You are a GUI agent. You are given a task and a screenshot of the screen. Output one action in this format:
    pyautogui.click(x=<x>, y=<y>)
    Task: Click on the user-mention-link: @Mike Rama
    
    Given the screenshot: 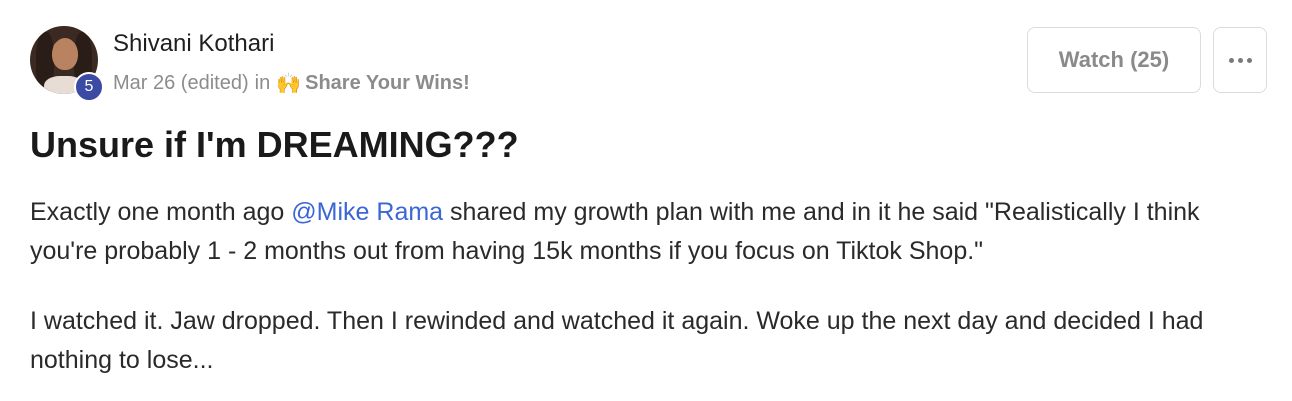 What is the action you would take?
    pyautogui.click(x=367, y=212)
    